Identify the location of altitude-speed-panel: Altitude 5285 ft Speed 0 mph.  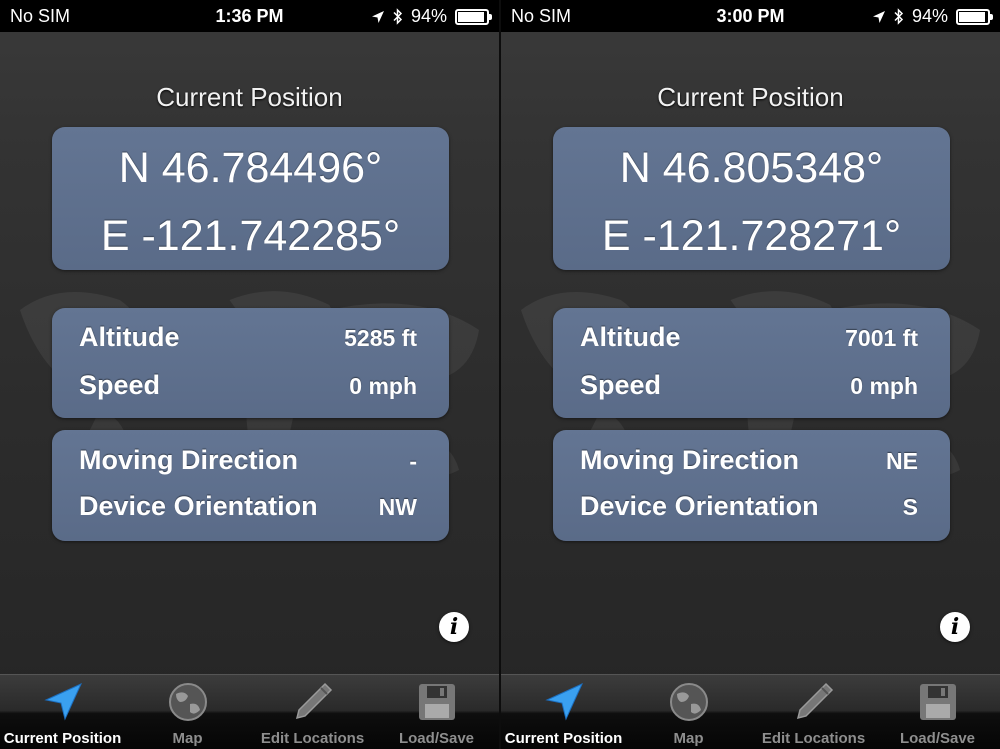
(250, 363).